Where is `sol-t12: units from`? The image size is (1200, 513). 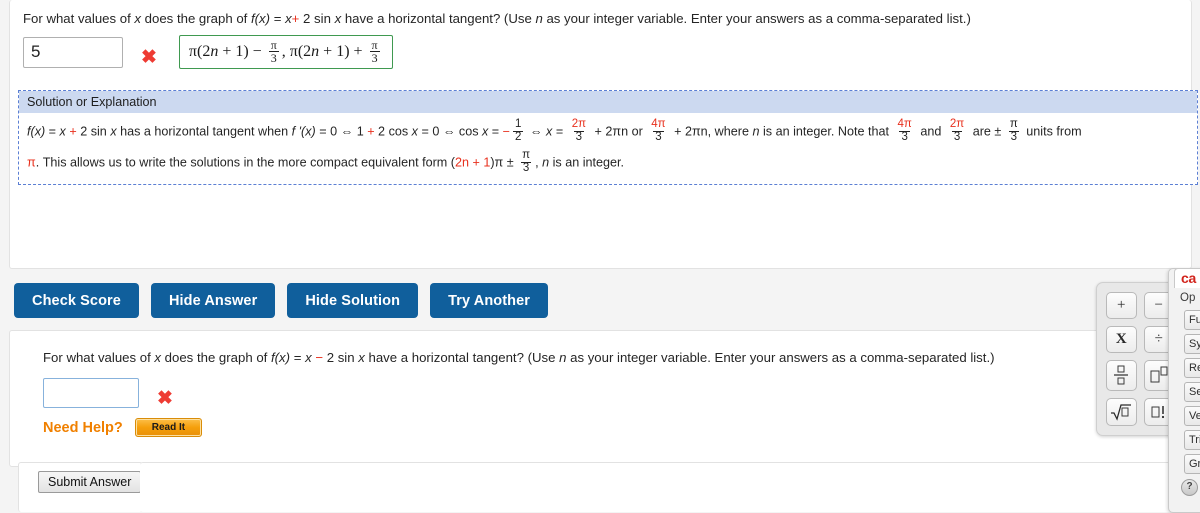 sol-t12: units from is located at coordinates (1052, 131).